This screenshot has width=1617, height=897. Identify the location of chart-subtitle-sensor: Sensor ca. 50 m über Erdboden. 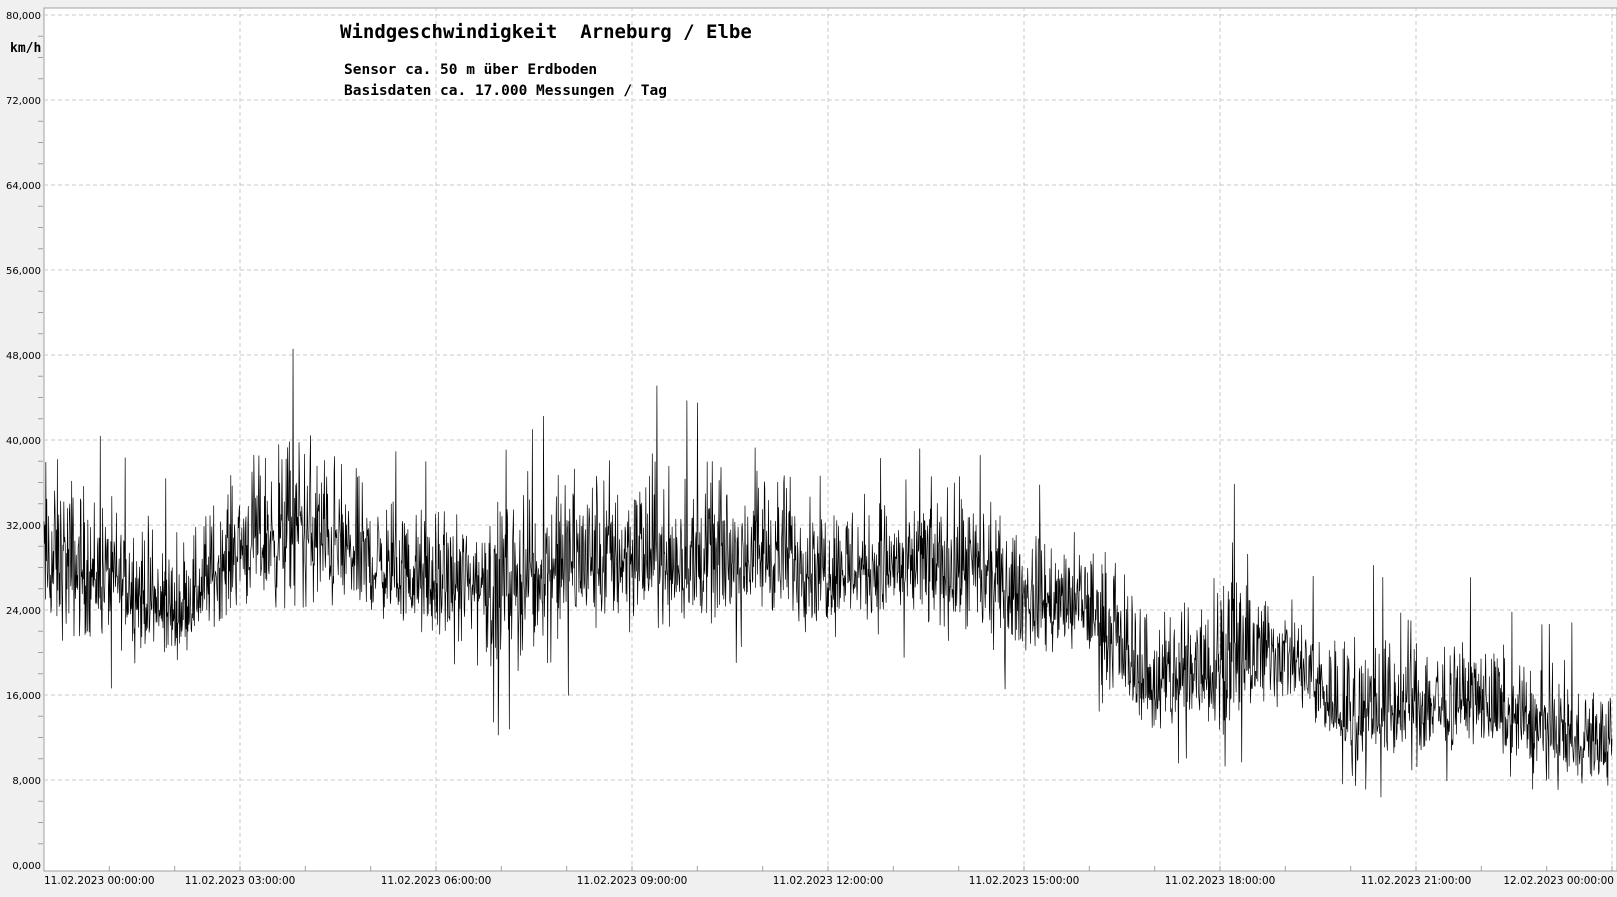
(470, 70).